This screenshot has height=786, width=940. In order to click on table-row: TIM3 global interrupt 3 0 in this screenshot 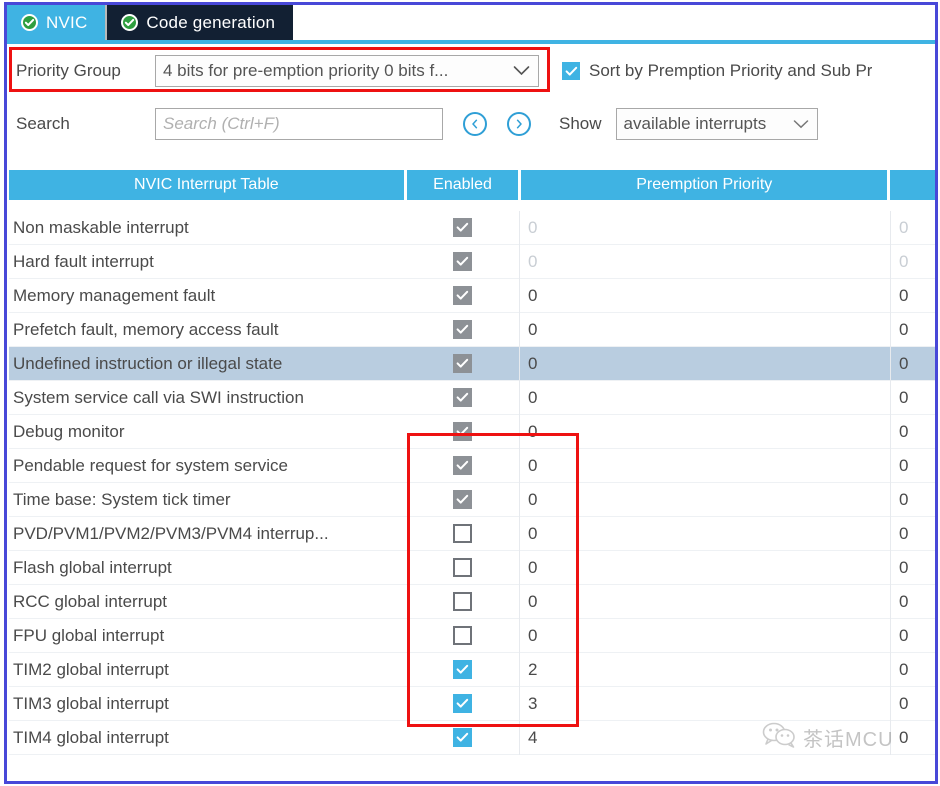, I will do `click(472, 703)`.